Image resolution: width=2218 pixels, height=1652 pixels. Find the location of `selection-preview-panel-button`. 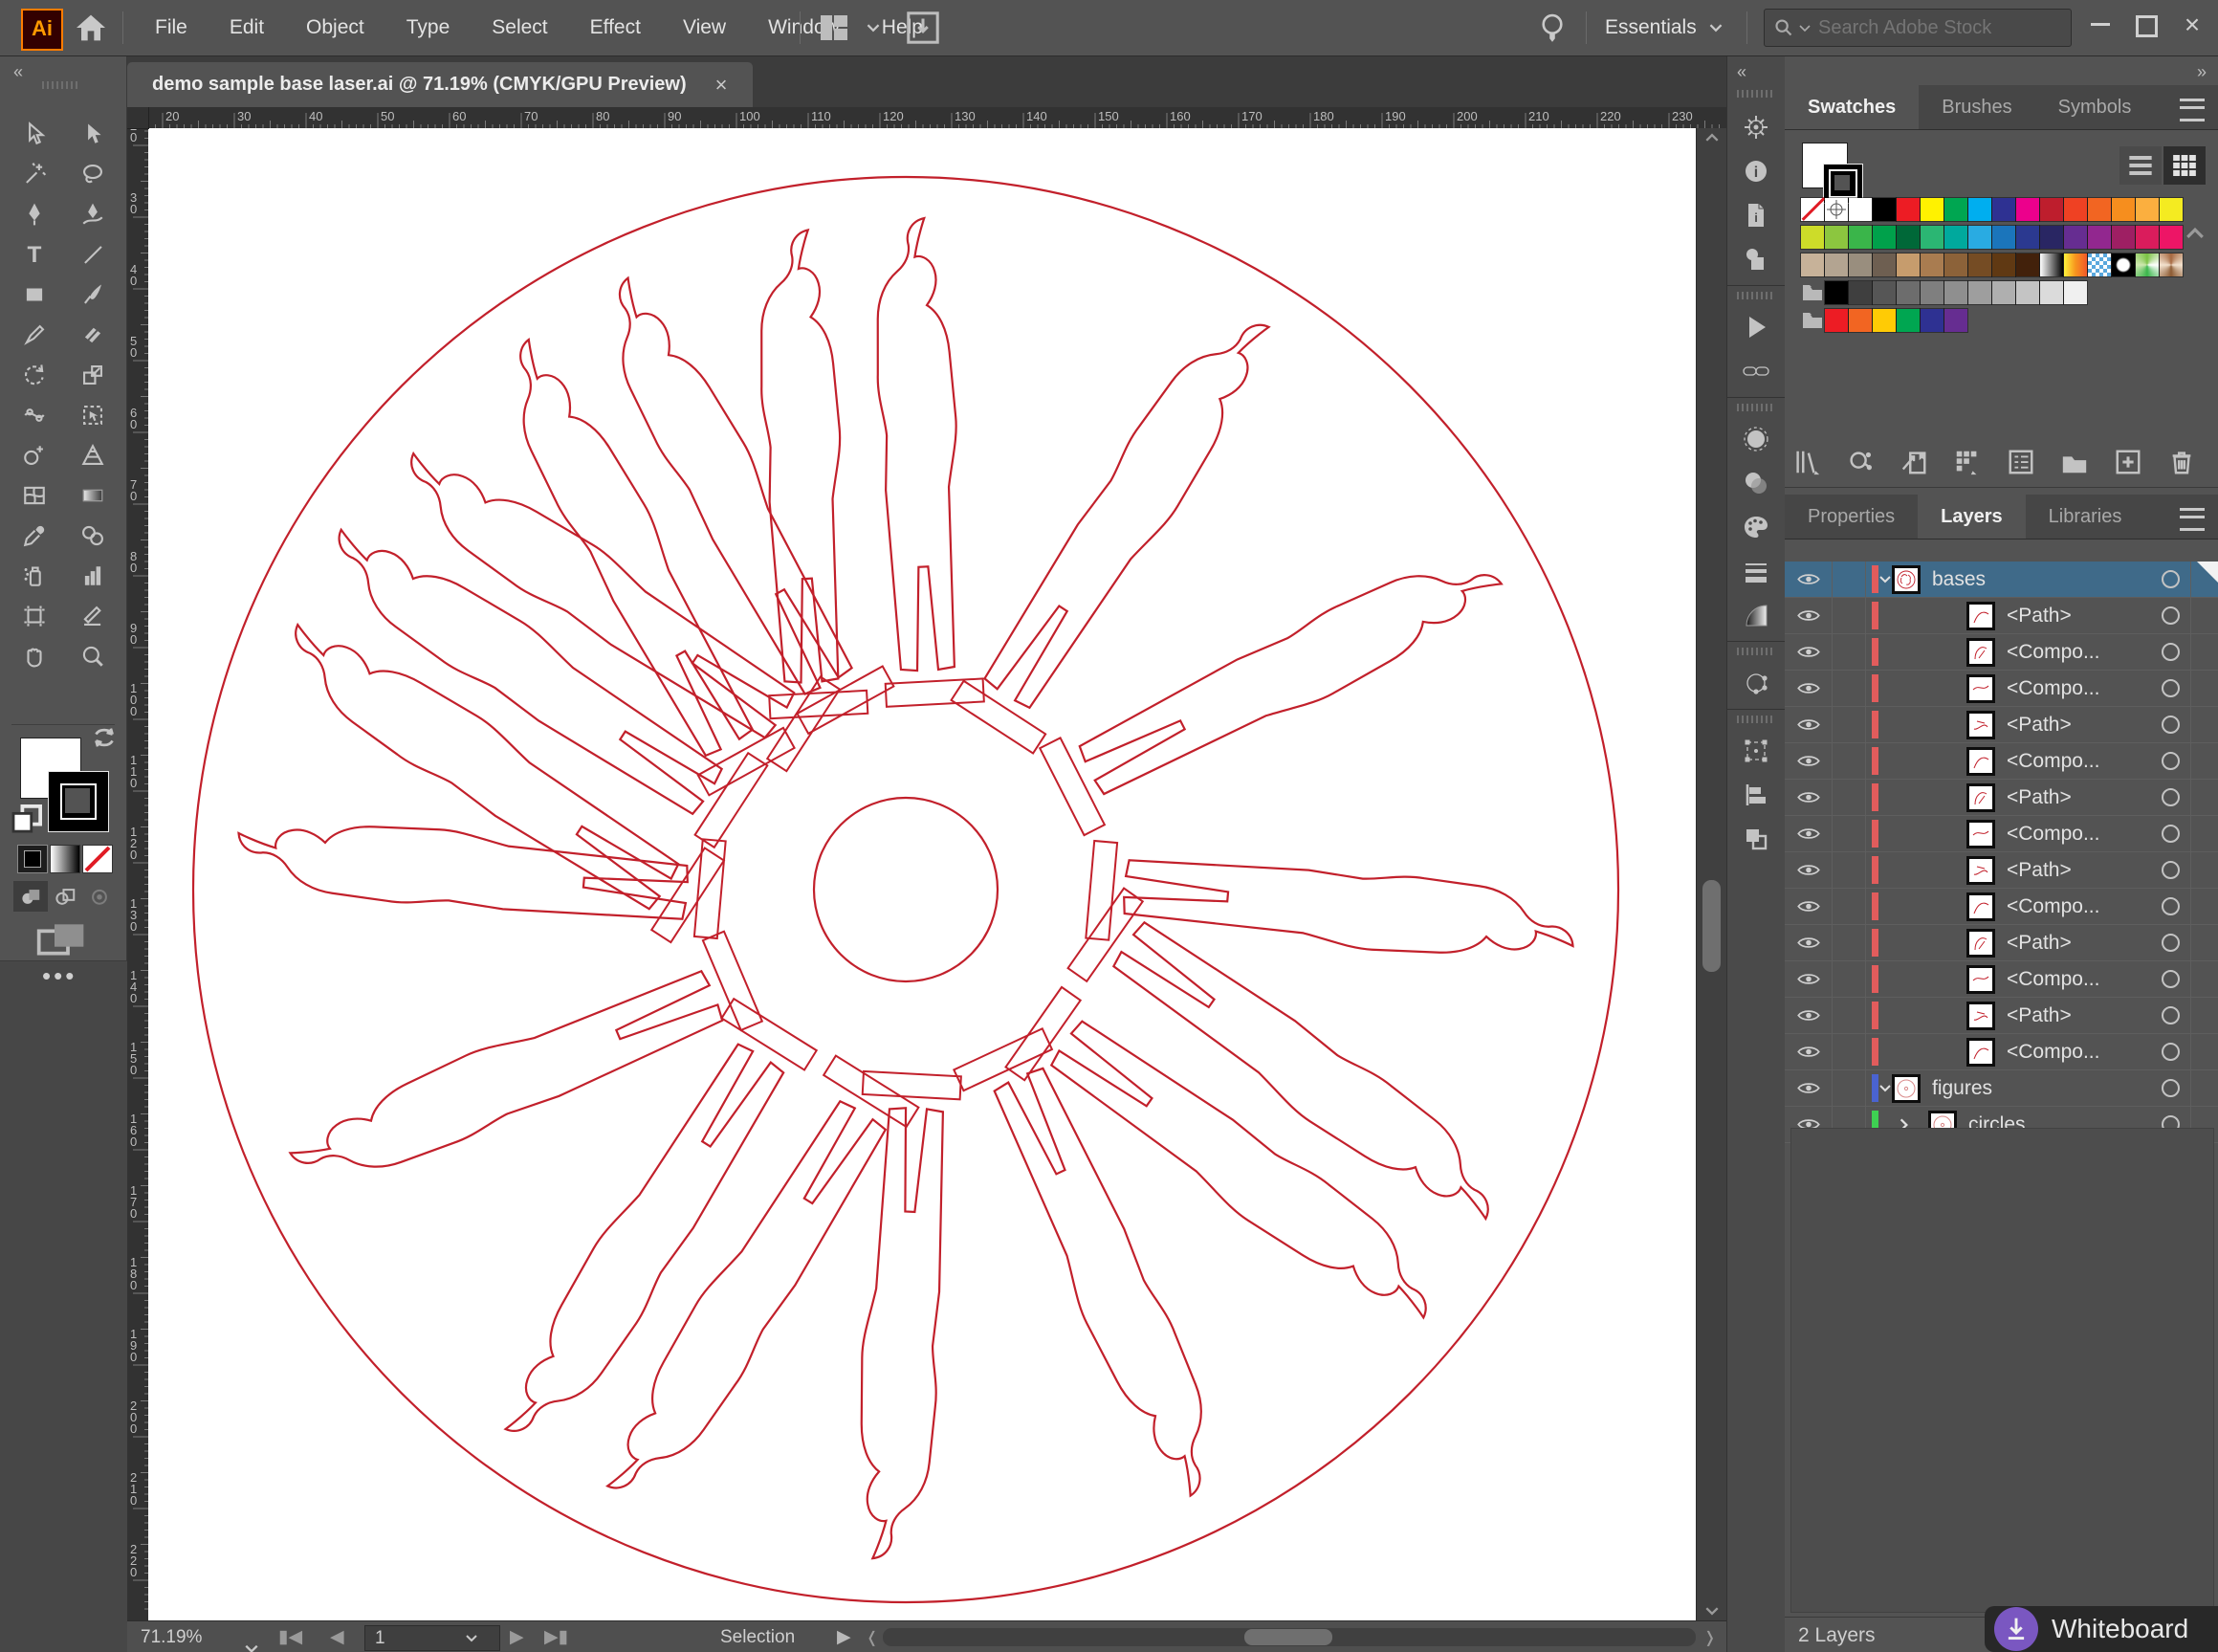

selection-preview-panel-button is located at coordinates (1756, 439).